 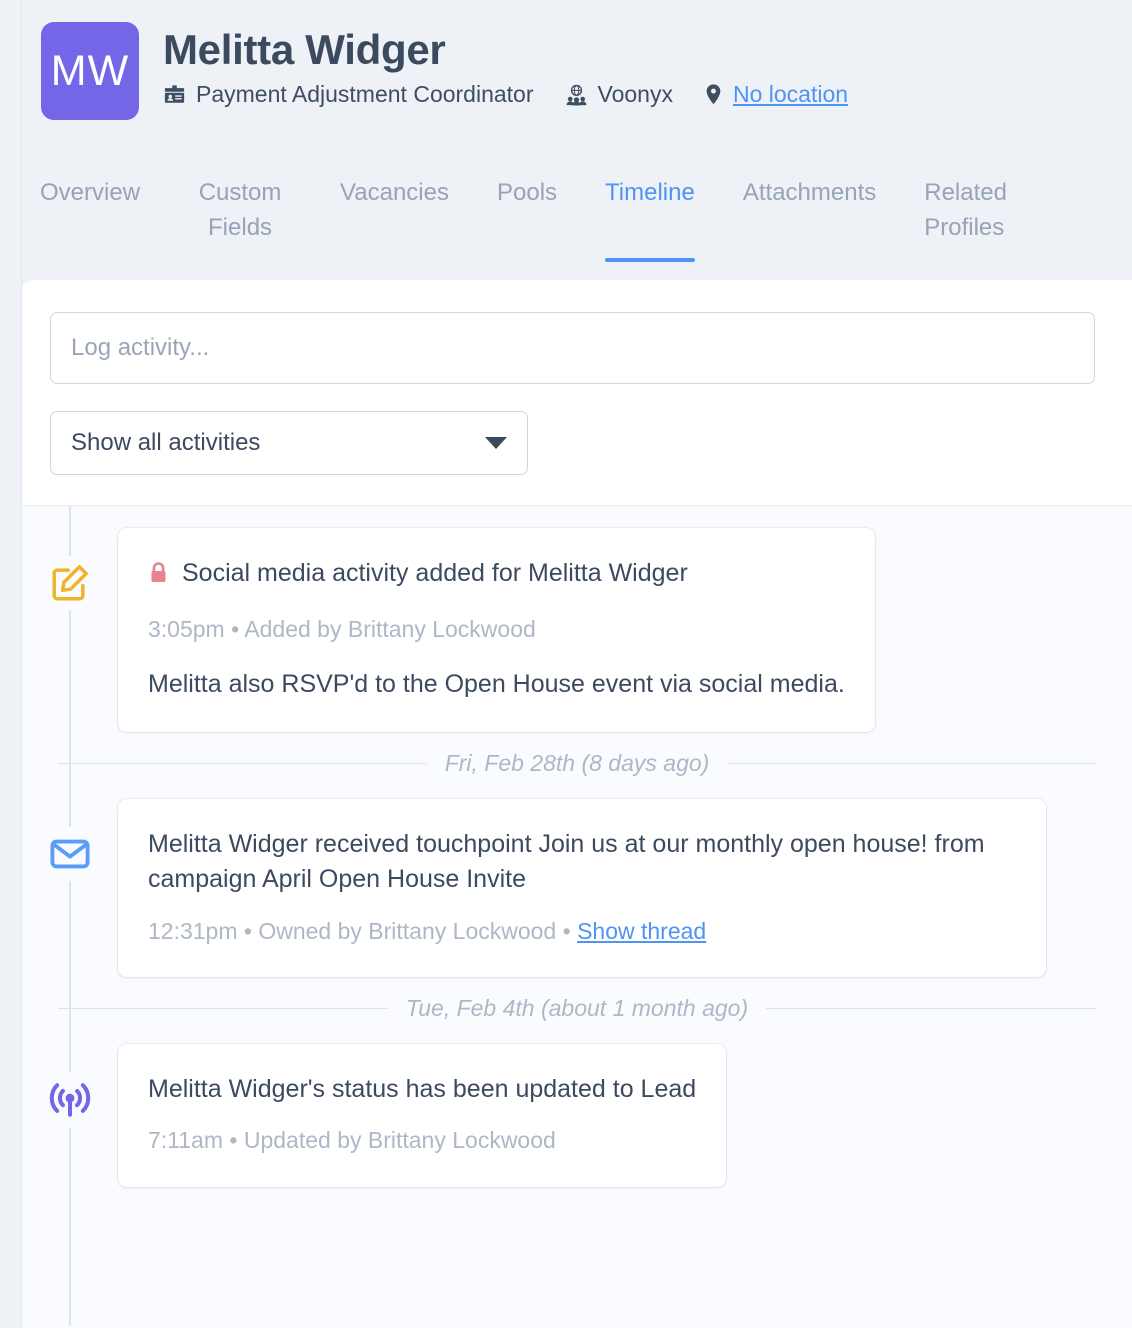 I want to click on globe-group-icon, so click(x=576, y=95).